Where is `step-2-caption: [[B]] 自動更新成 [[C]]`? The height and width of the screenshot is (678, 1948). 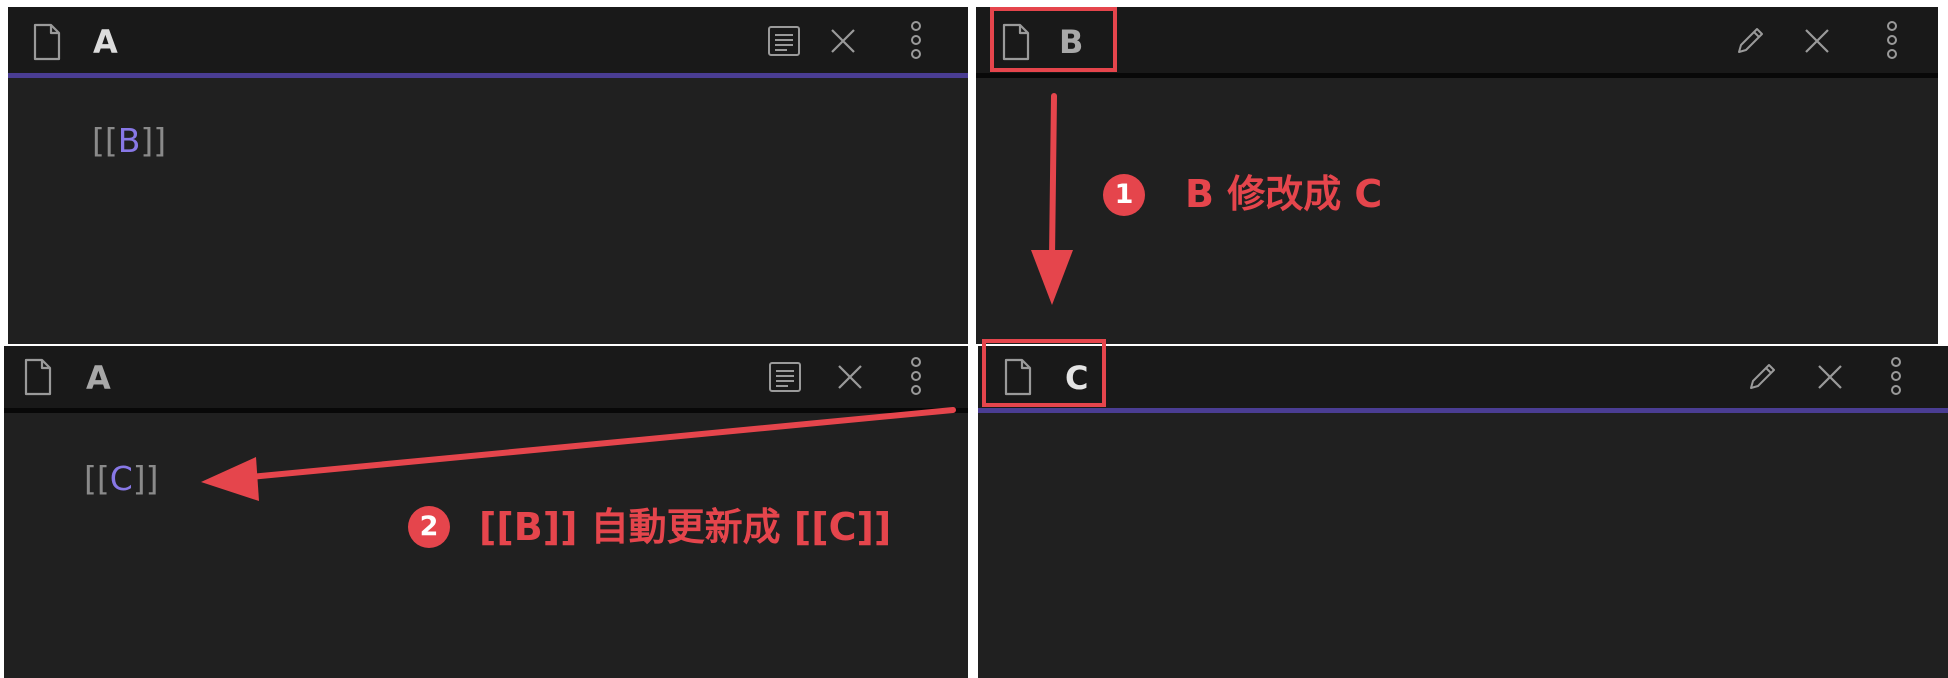
step-2-caption: [[B]] 自動更新成 [[C]] is located at coordinates (685, 527).